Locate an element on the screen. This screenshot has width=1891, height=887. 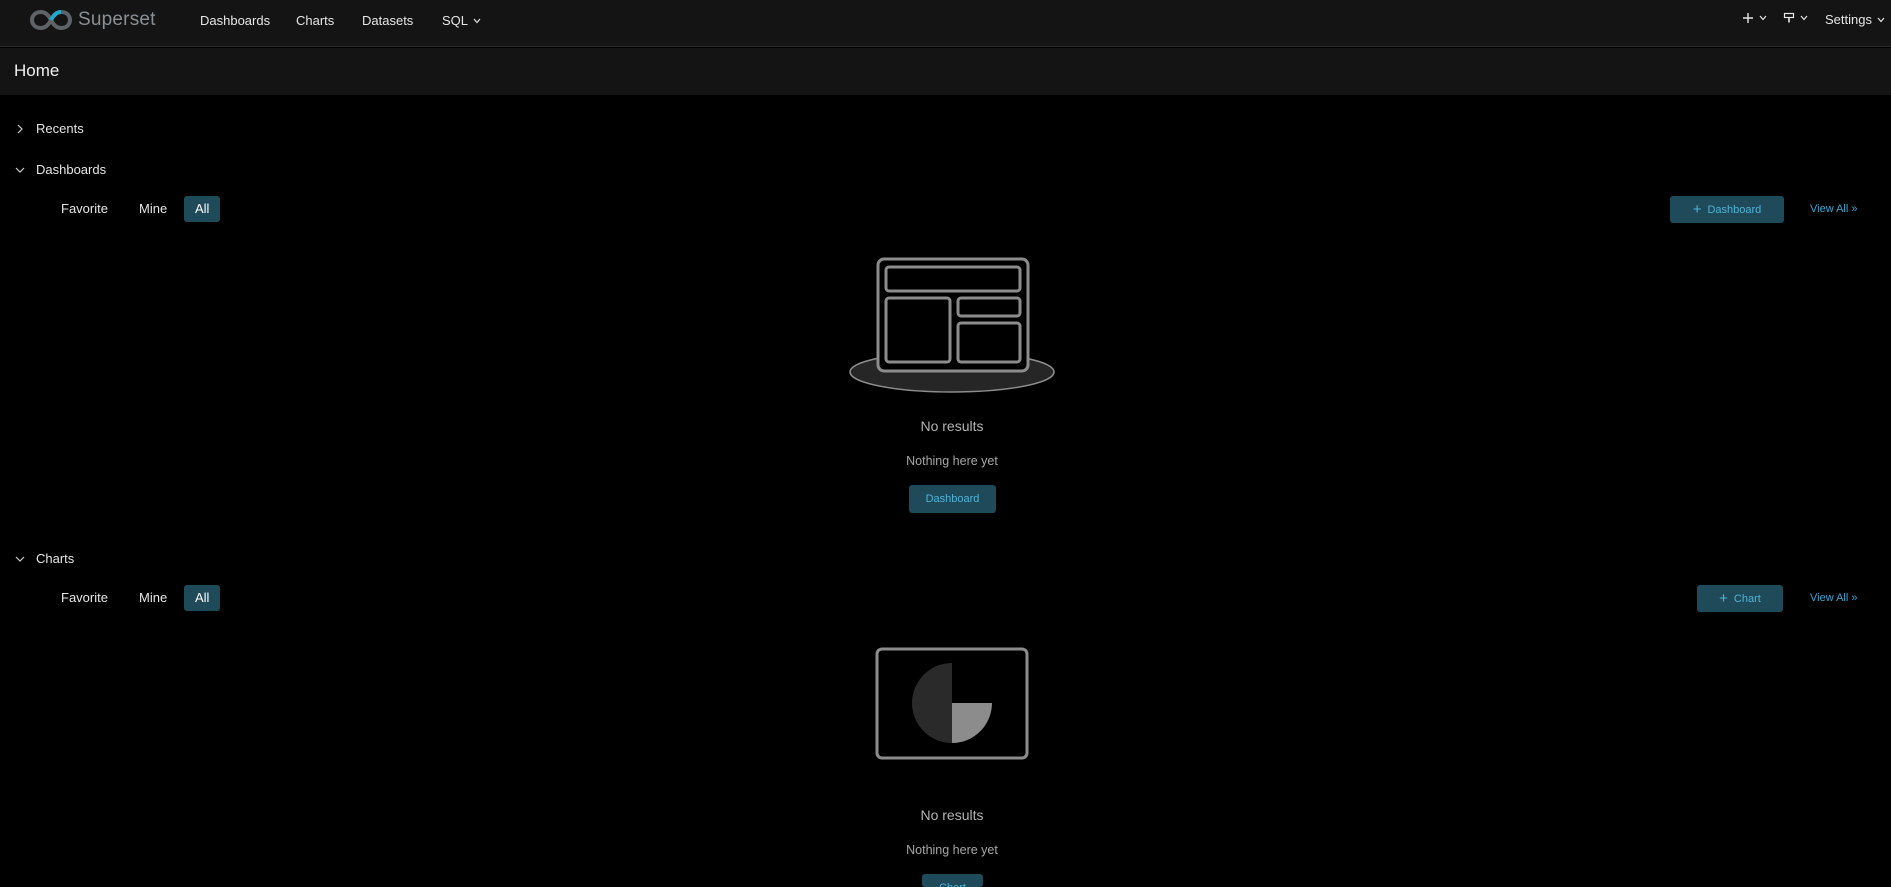
nav-datasets: Datasets is located at coordinates (387, 20).